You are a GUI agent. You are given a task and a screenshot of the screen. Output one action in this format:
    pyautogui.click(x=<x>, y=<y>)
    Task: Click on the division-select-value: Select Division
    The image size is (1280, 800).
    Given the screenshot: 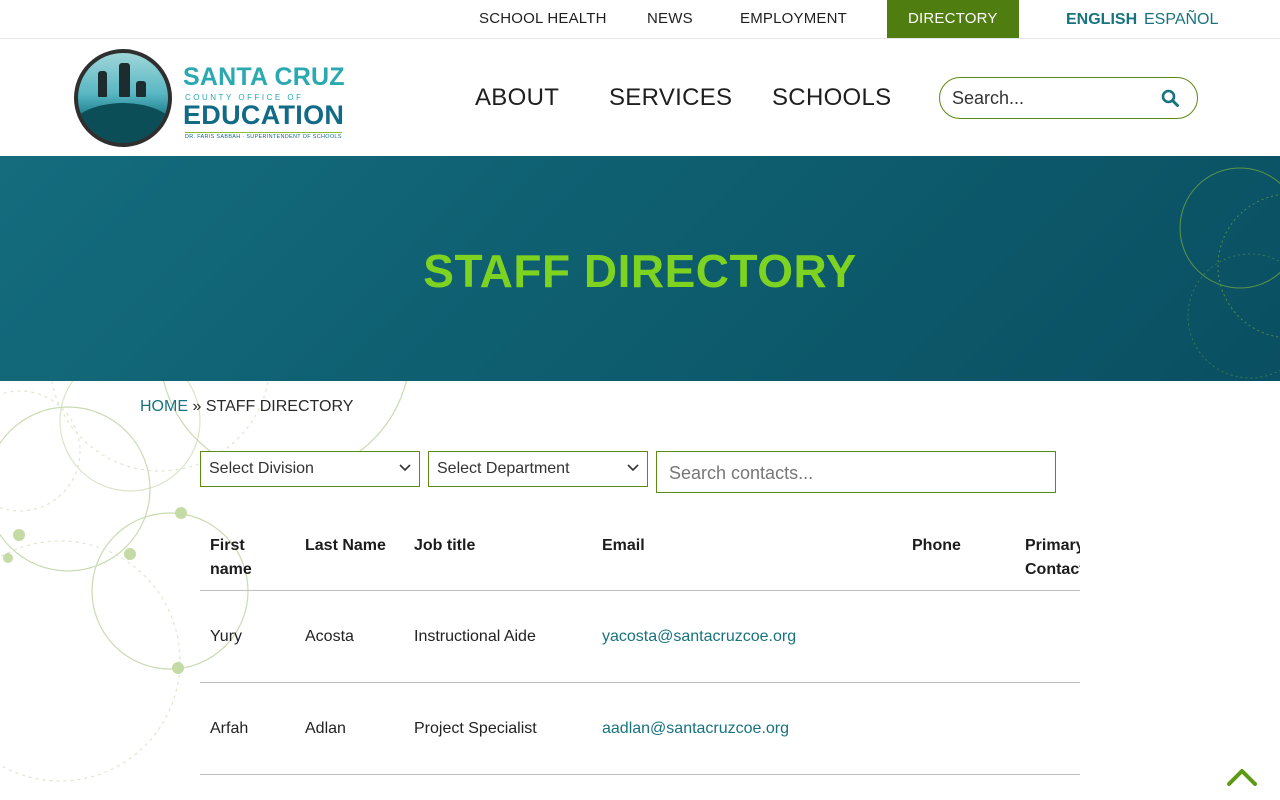 What is the action you would take?
    pyautogui.click(x=261, y=468)
    